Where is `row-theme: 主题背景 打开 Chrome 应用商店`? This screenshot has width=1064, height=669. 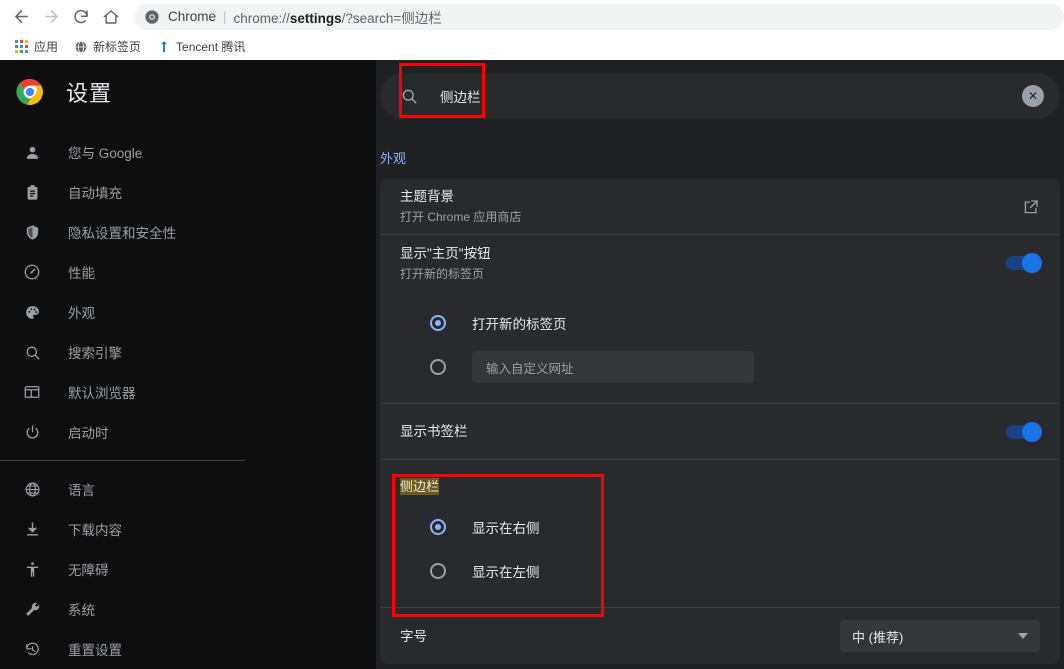 row-theme: 主题背景 打开 Chrome 应用商店 is located at coordinates (720, 207).